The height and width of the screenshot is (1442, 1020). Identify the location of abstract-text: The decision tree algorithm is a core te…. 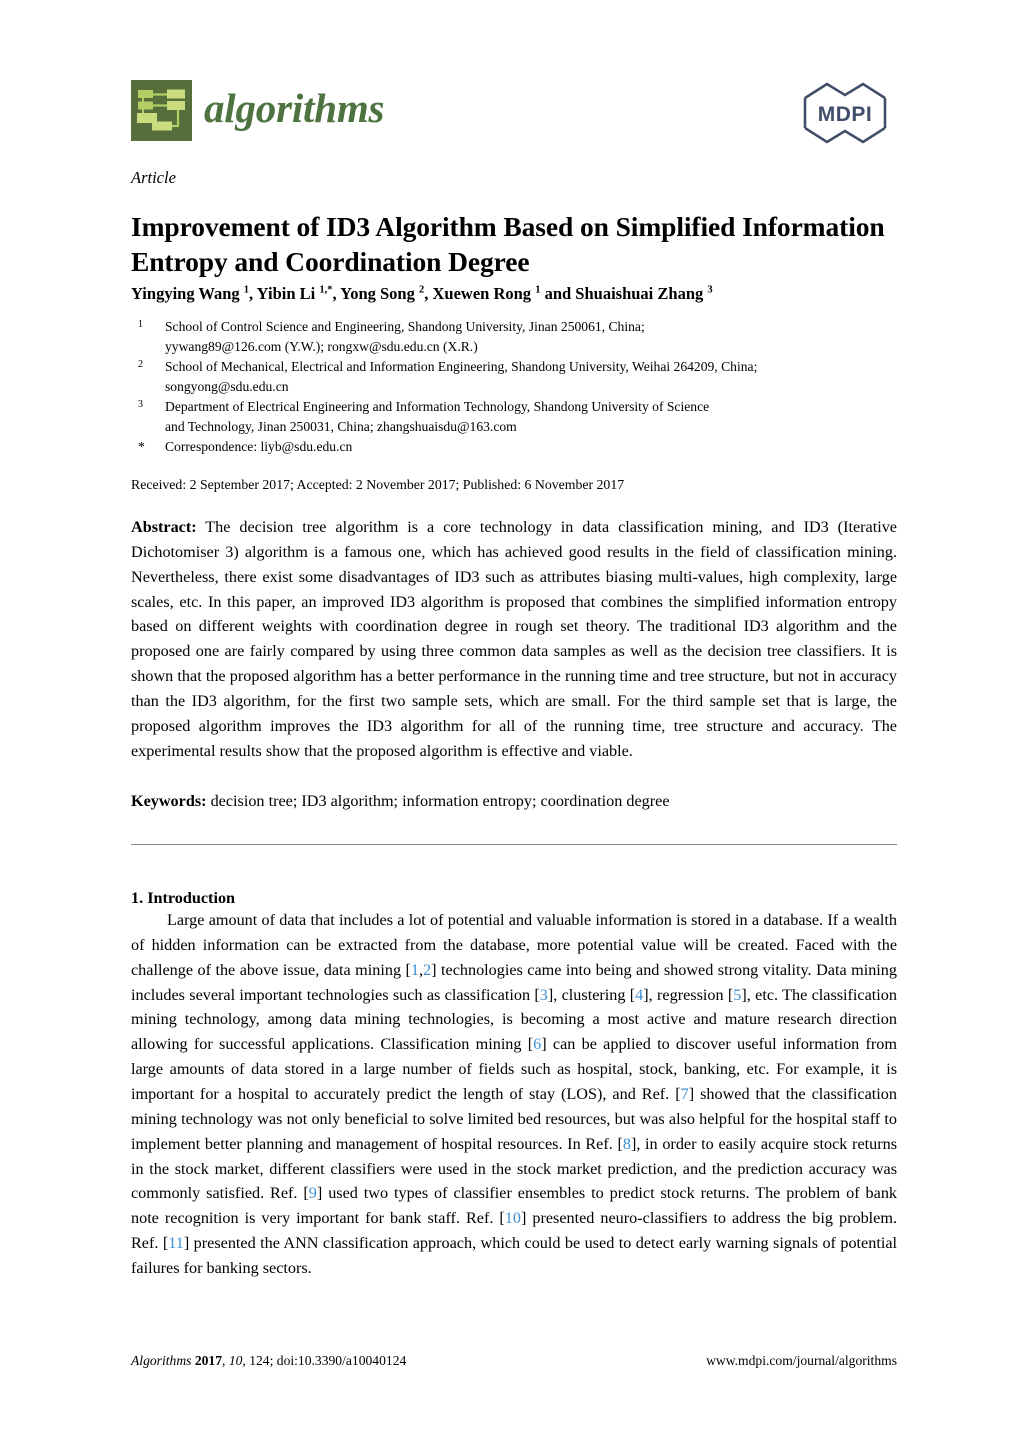
(514, 639).